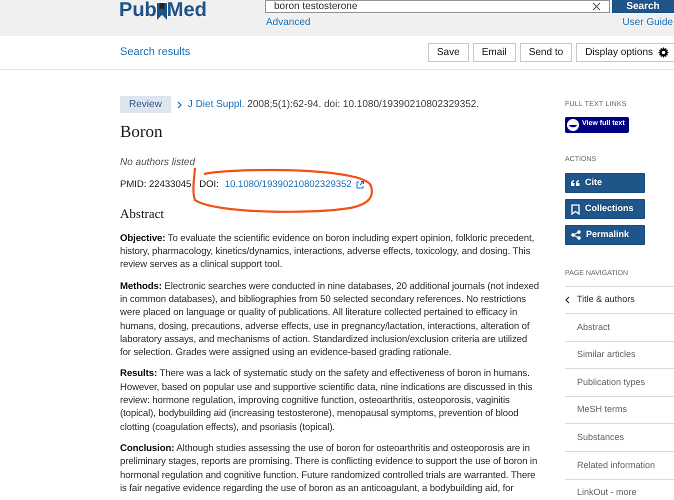  What do you see at coordinates (494, 52) in the screenshot?
I see `toolbar-button: Email` at bounding box center [494, 52].